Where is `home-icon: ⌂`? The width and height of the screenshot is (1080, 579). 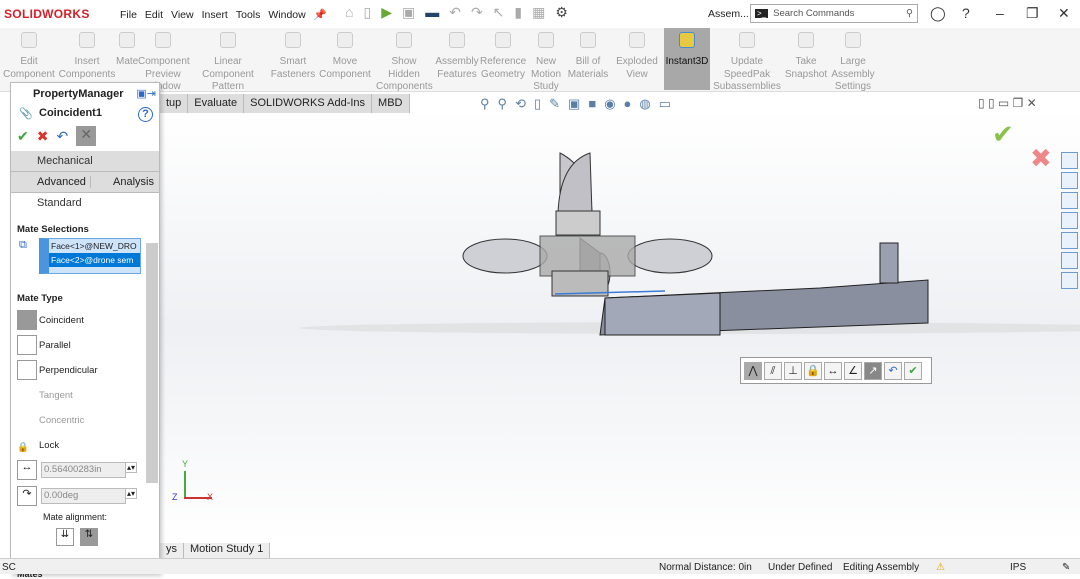
home-icon: ⌂ is located at coordinates (349, 12).